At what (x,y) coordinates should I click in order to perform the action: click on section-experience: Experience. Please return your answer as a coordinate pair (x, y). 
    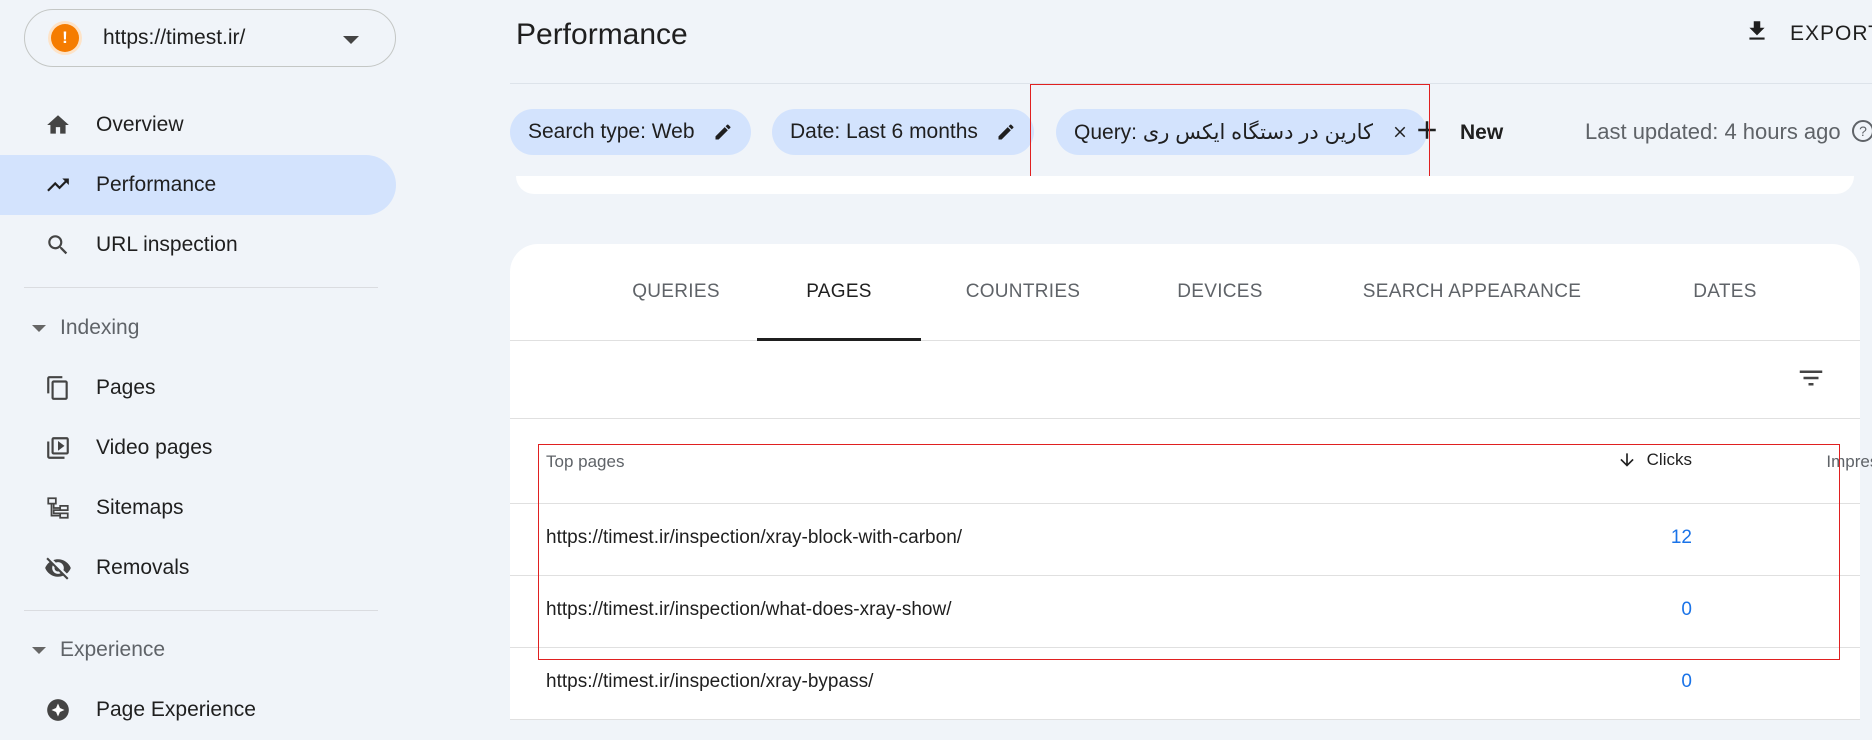
    Looking at the image, I should click on (198, 650).